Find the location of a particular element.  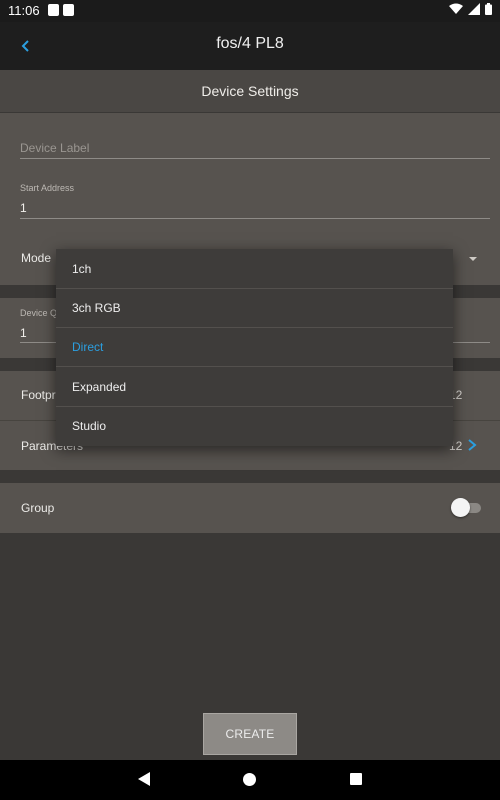

notification-icons is located at coordinates (61, 10).